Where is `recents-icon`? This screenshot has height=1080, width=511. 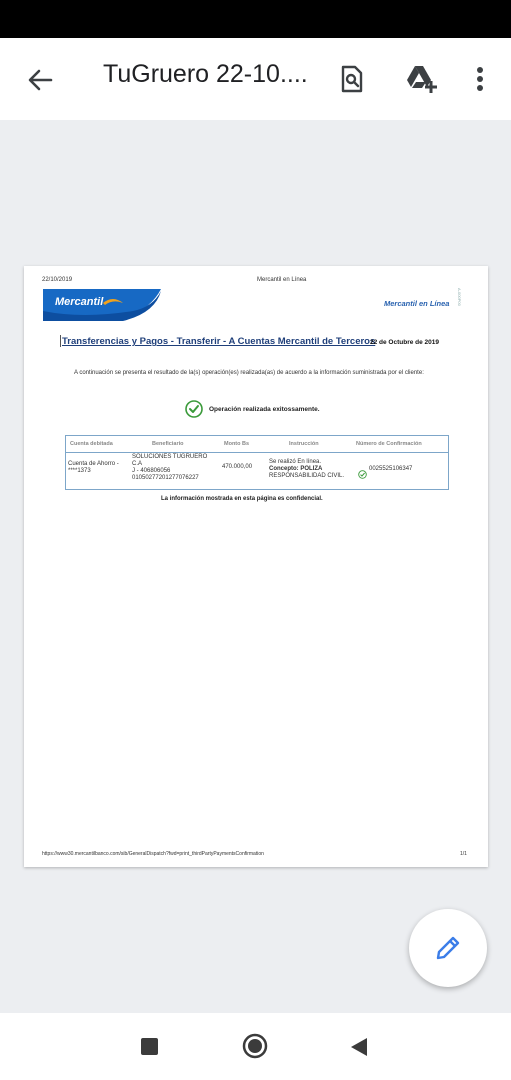 recents-icon is located at coordinates (149, 1046).